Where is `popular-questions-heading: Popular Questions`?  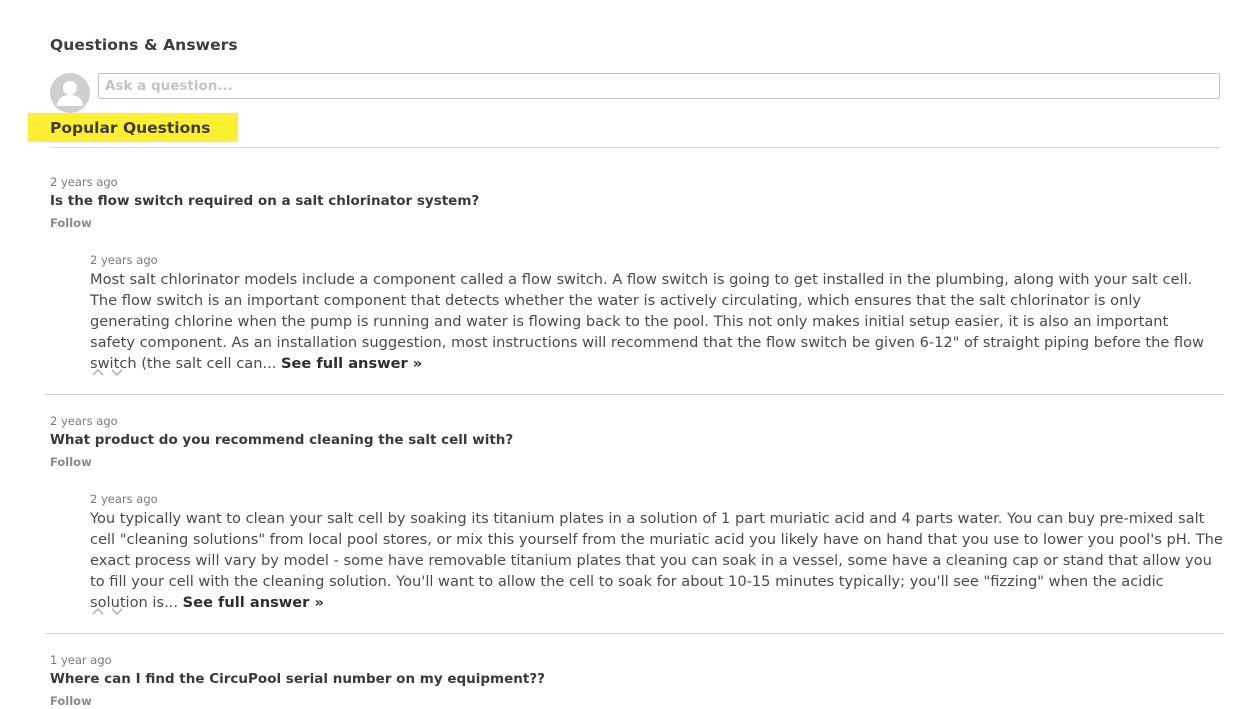
popular-questions-heading: Popular Questions is located at coordinates (130, 128).